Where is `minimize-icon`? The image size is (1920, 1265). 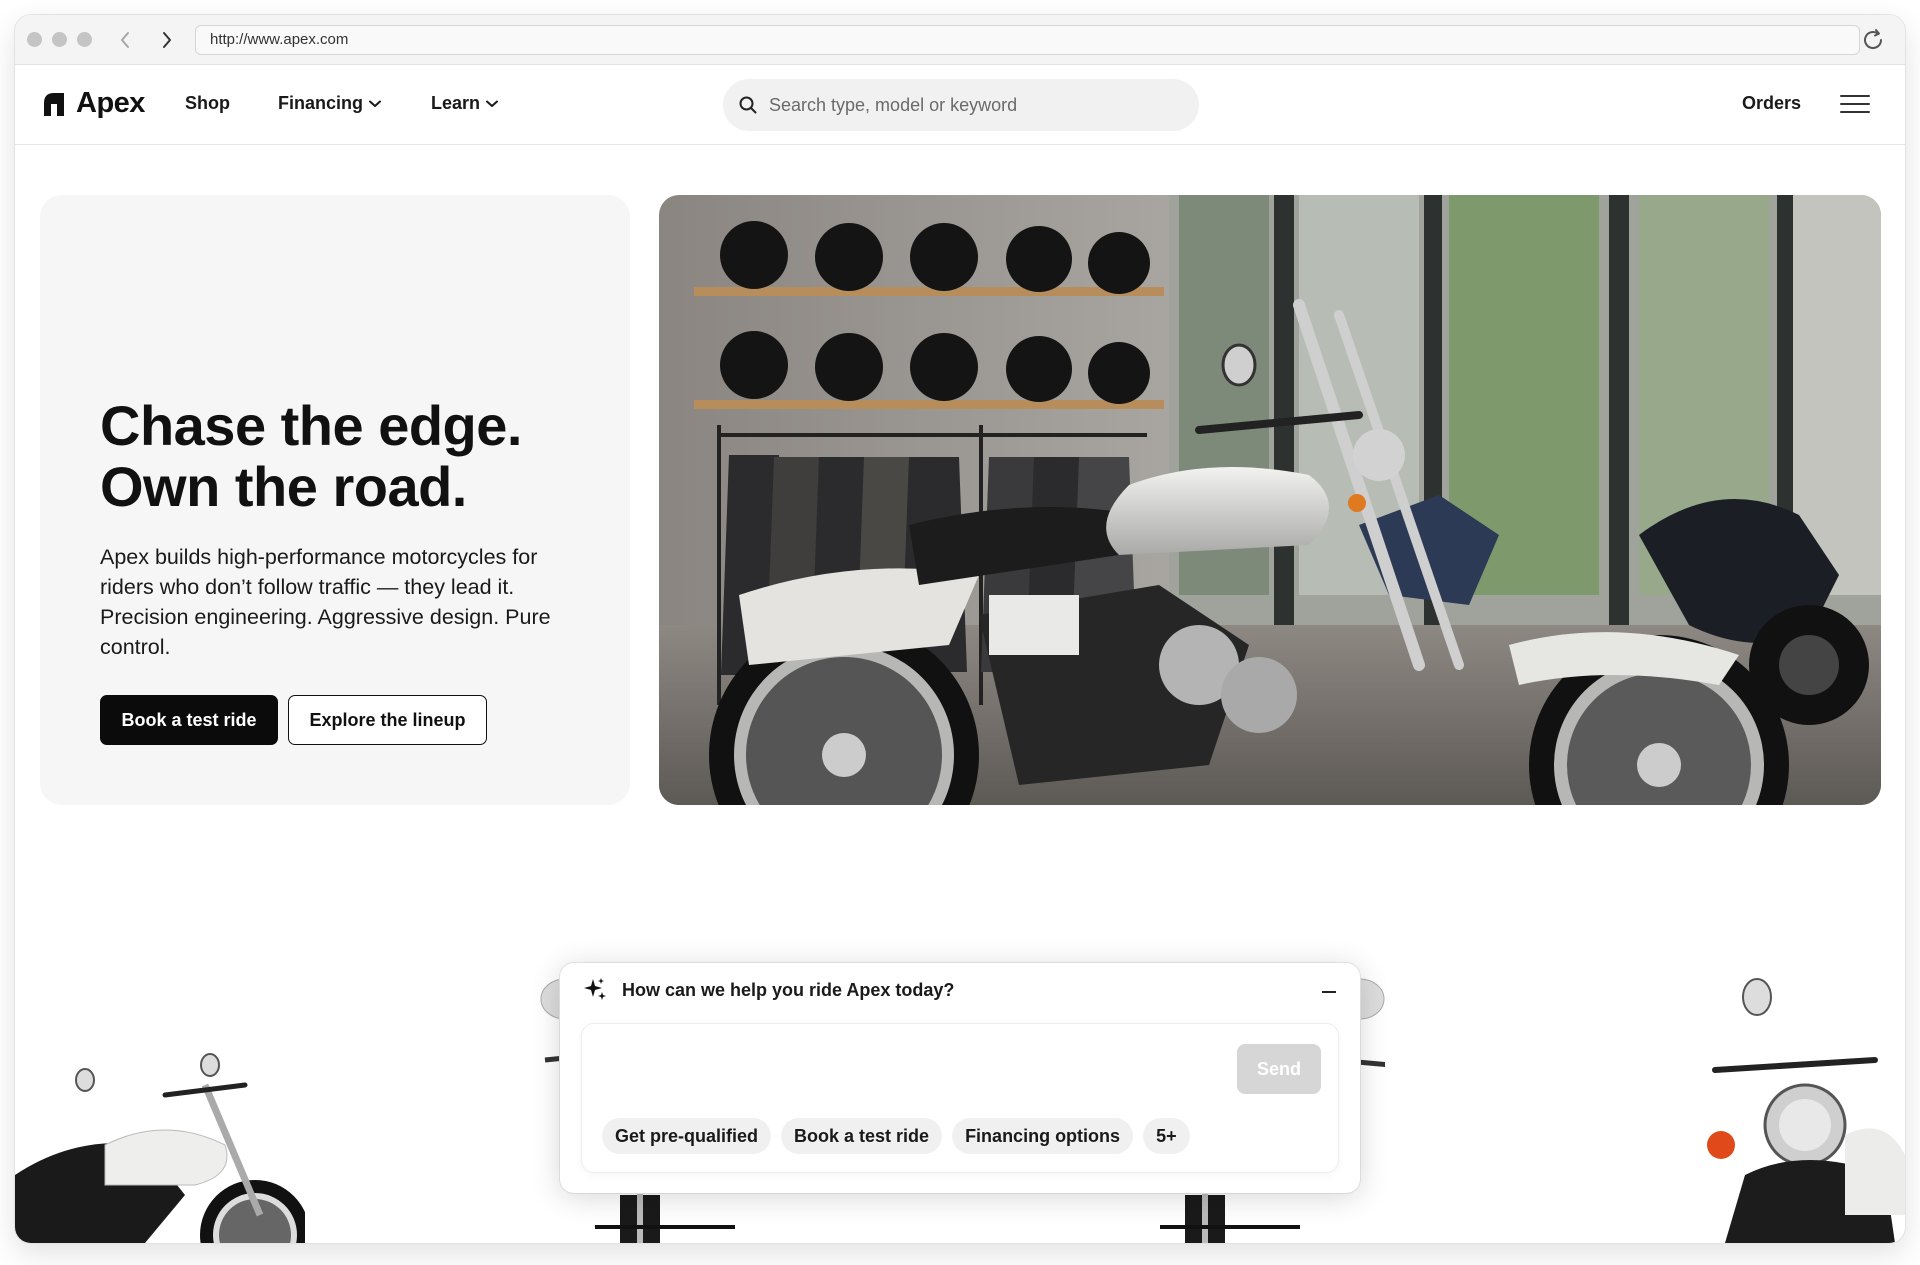
minimize-icon is located at coordinates (1329, 992).